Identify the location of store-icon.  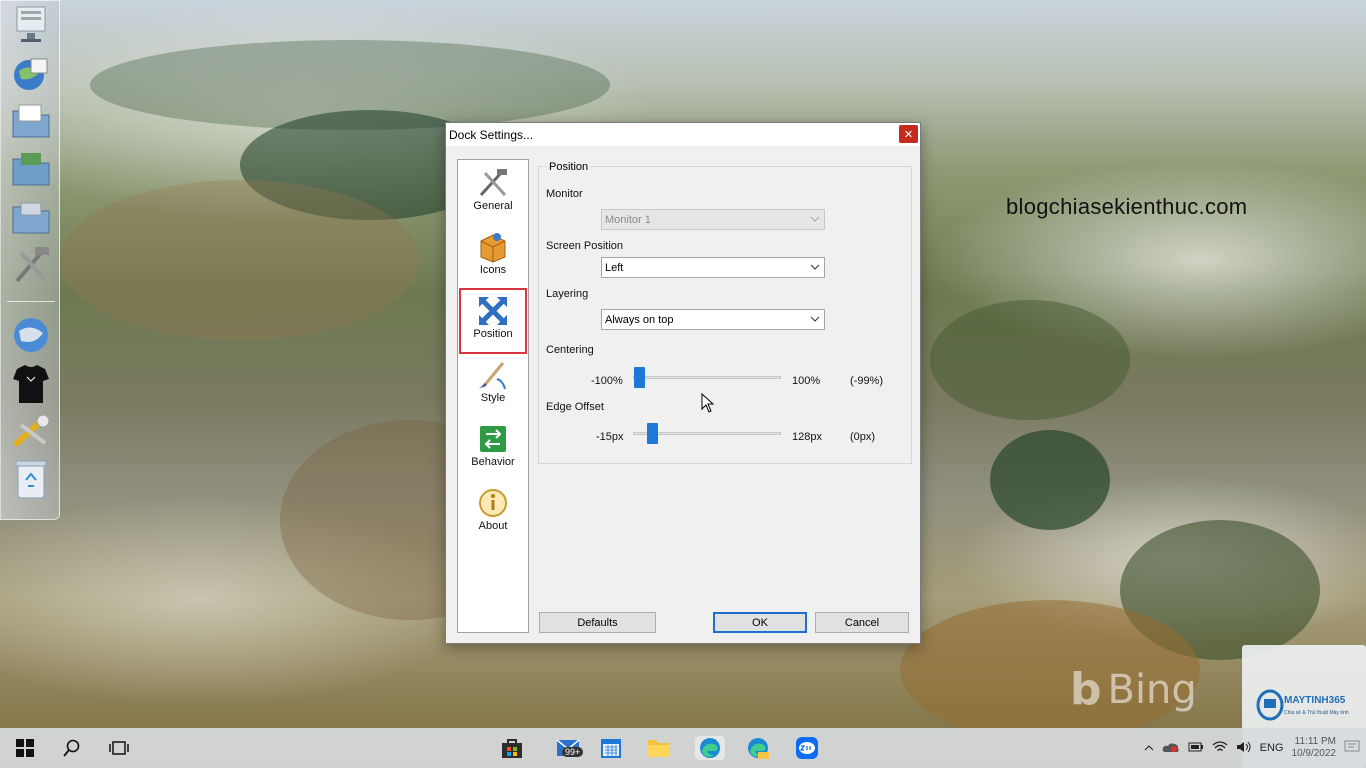
(512, 748).